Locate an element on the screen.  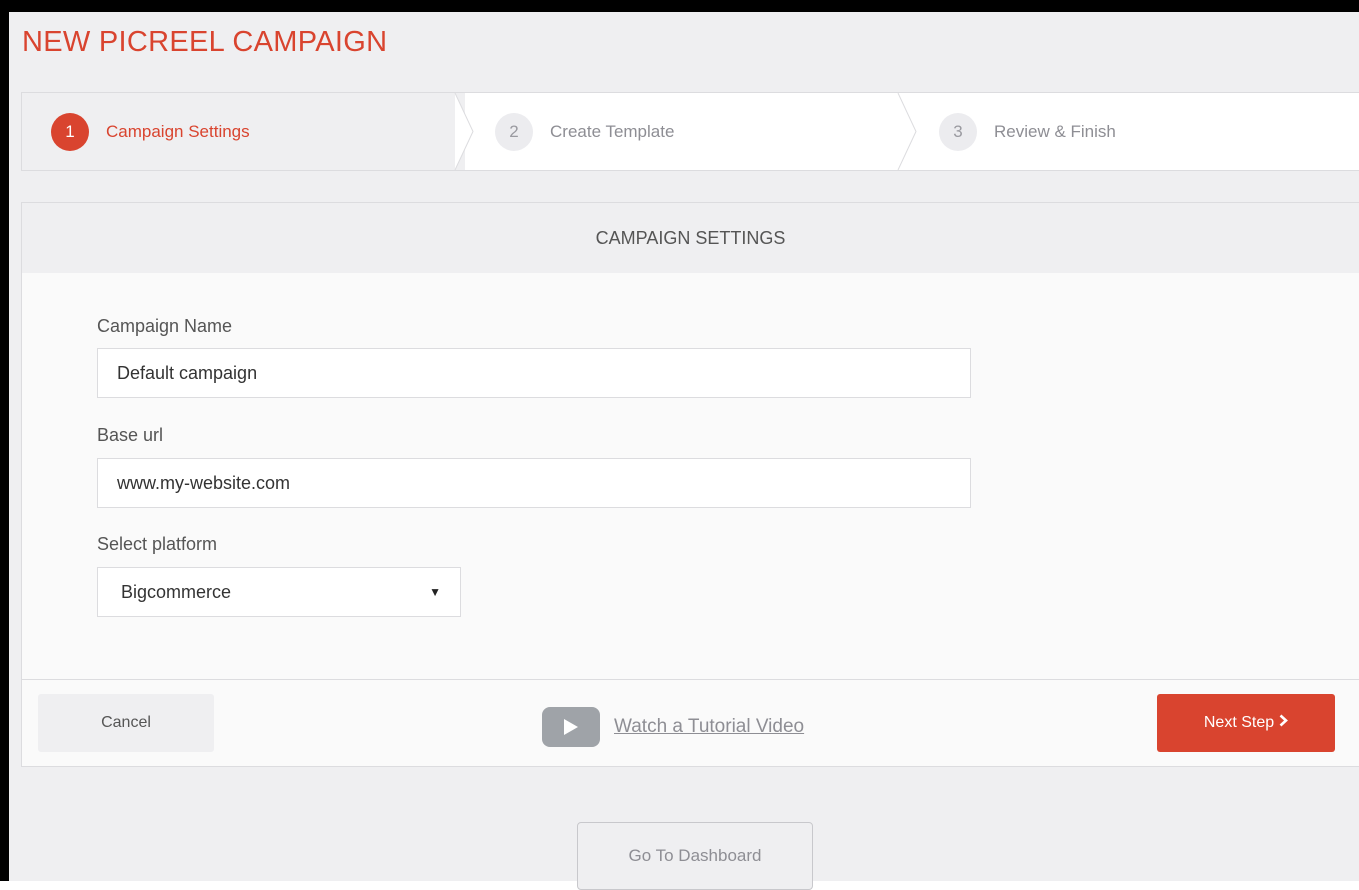
next-step-label: Next Step is located at coordinates (1239, 722).